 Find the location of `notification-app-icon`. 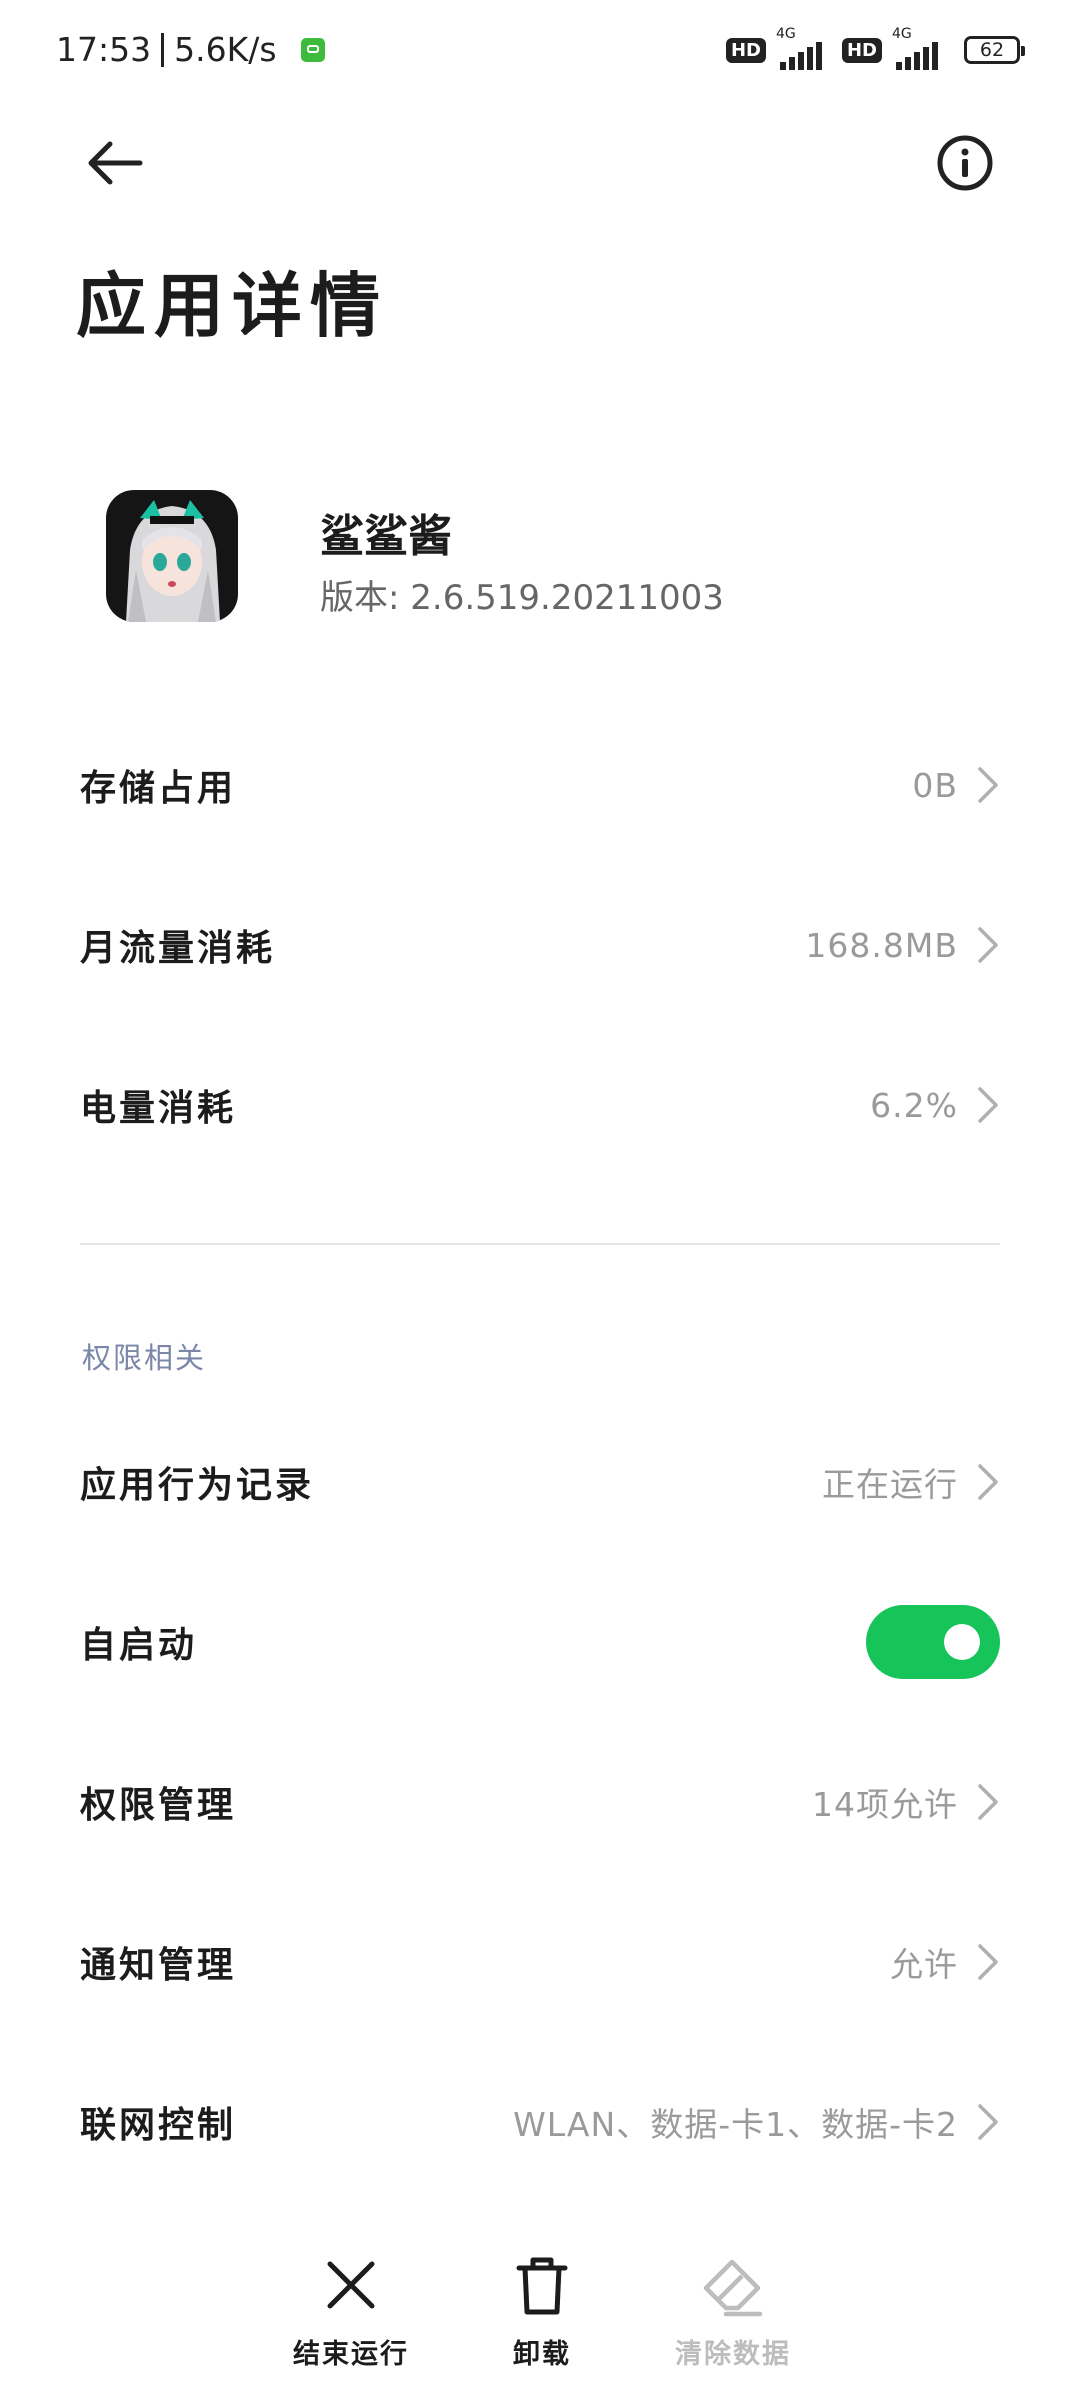

notification-app-icon is located at coordinates (312, 49).